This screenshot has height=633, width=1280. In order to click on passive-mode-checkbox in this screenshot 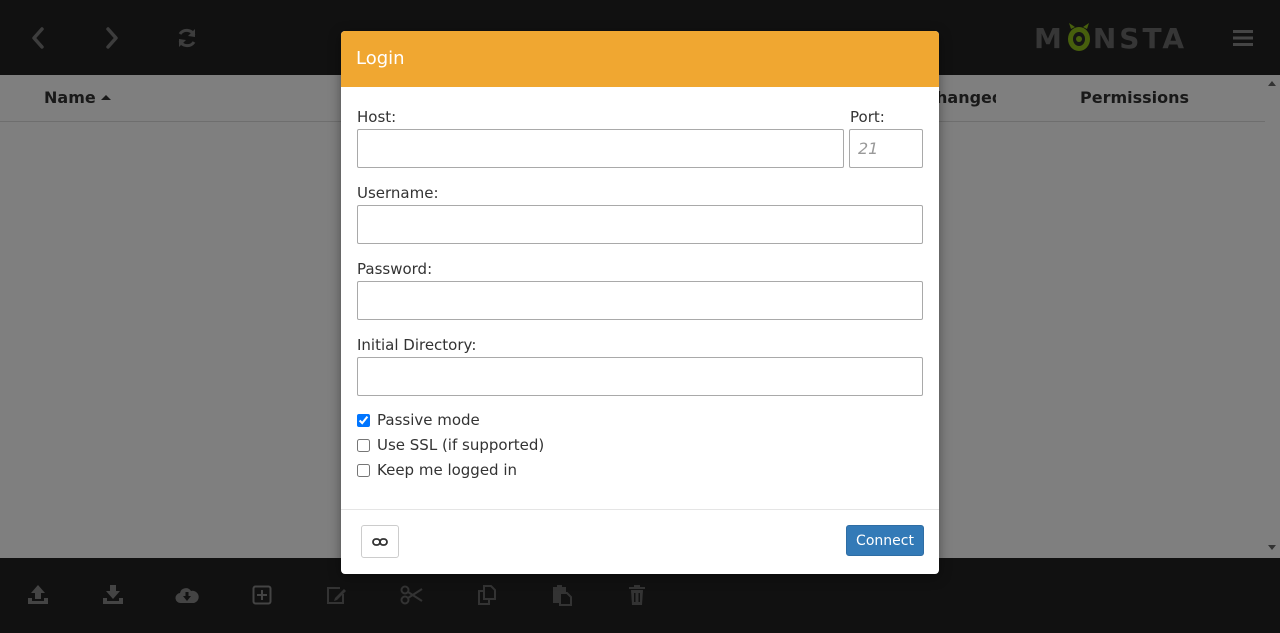, I will do `click(363, 420)`.